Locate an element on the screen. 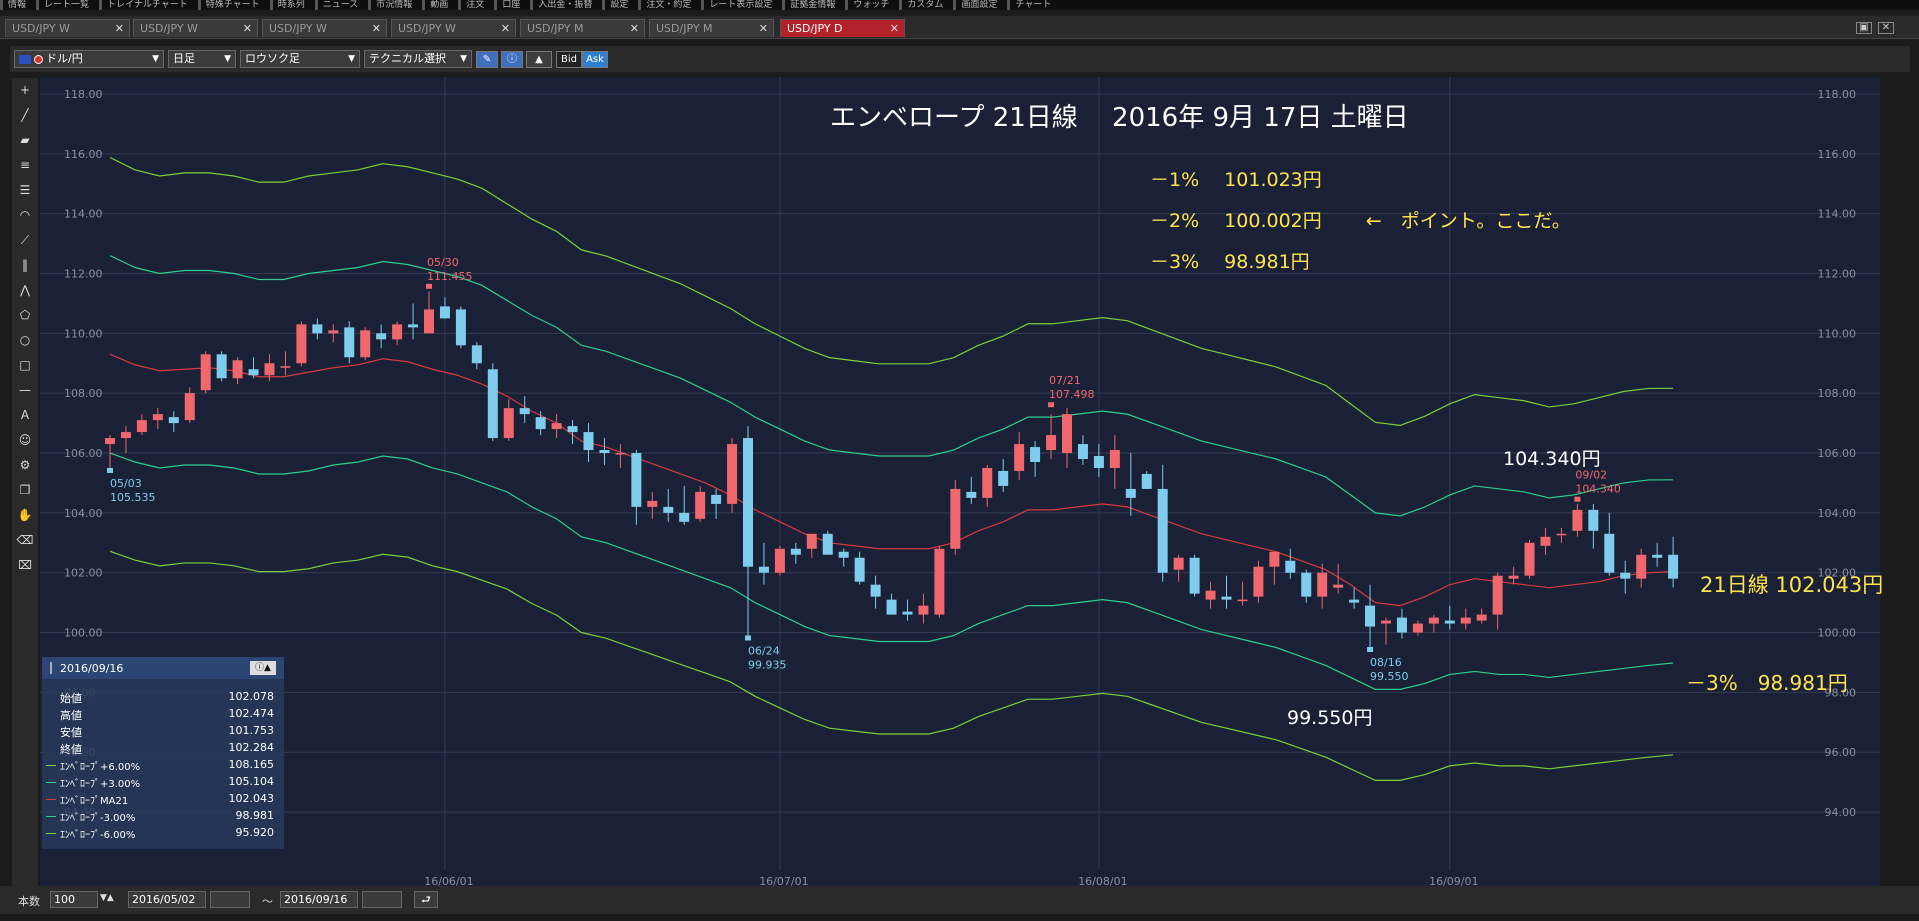 The image size is (1919, 921). info-row-label: 終値 is located at coordinates (71, 749).